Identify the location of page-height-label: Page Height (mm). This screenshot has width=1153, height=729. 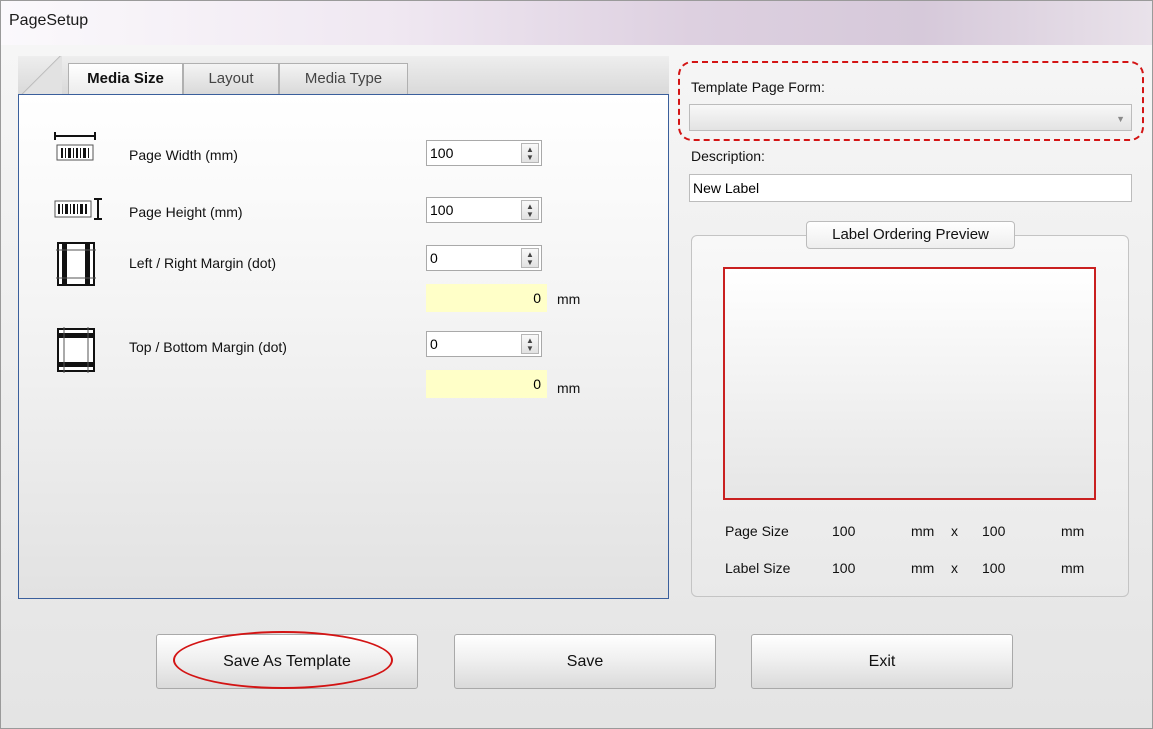
(186, 212).